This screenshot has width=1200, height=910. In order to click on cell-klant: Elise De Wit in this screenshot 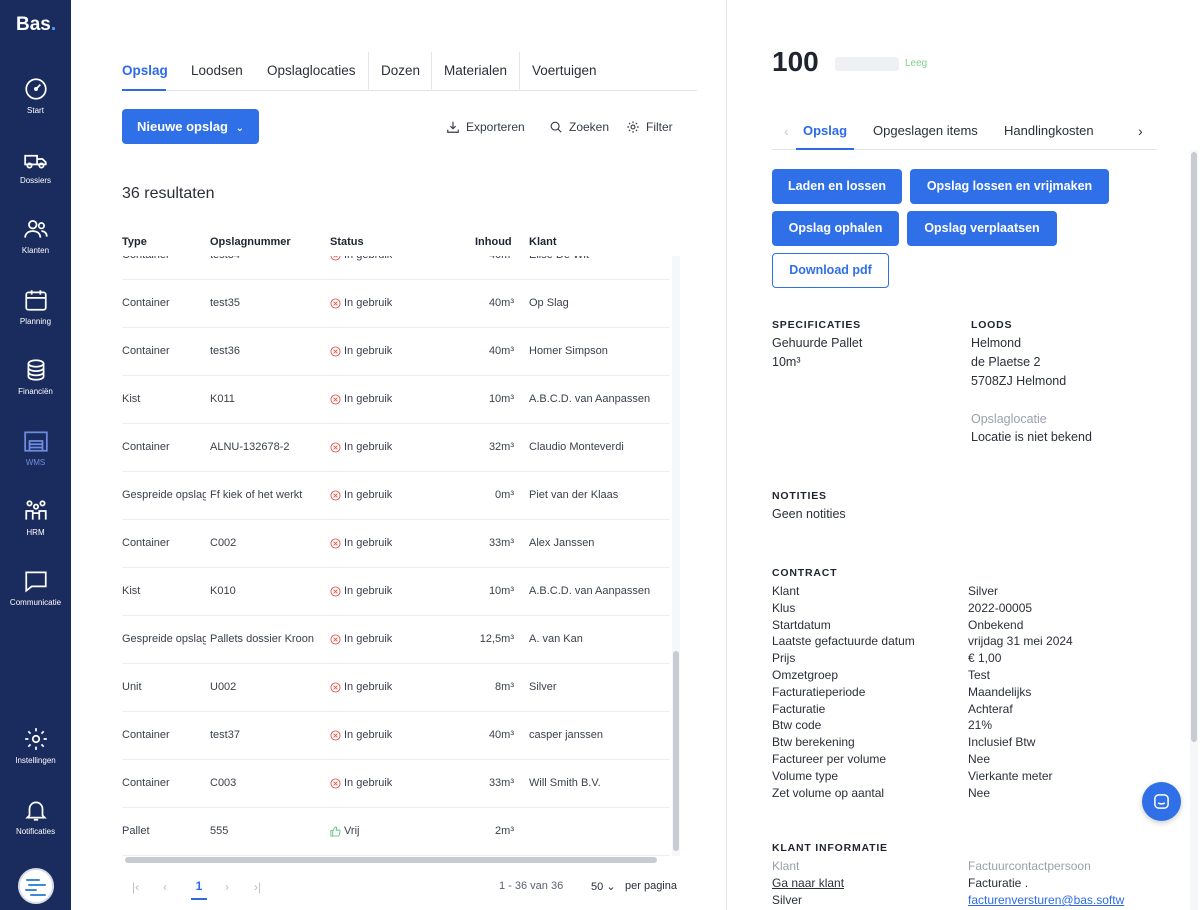, I will do `click(599, 258)`.